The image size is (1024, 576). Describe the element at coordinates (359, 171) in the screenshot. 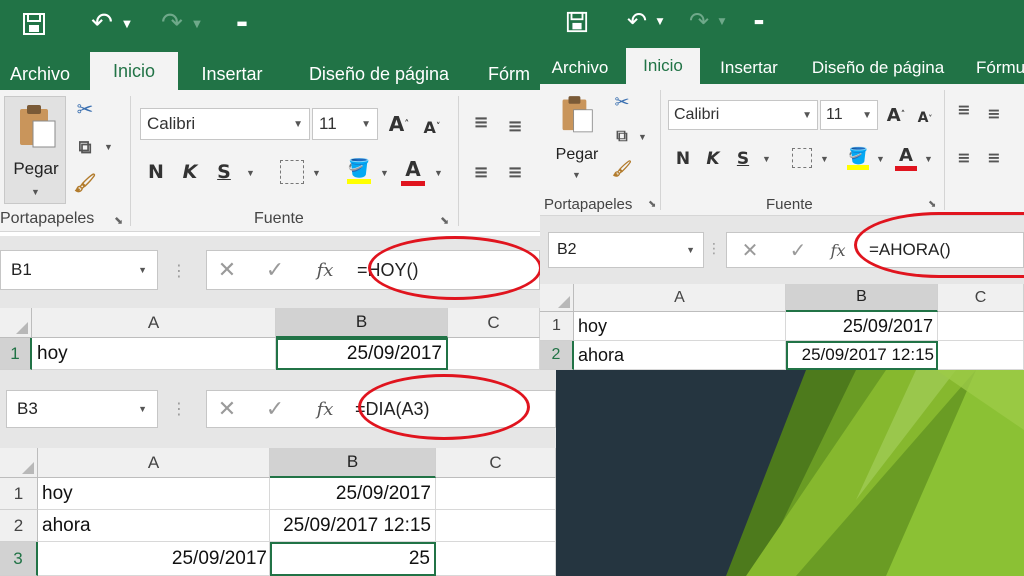

I see `fill-color-icon: 🪣` at that location.